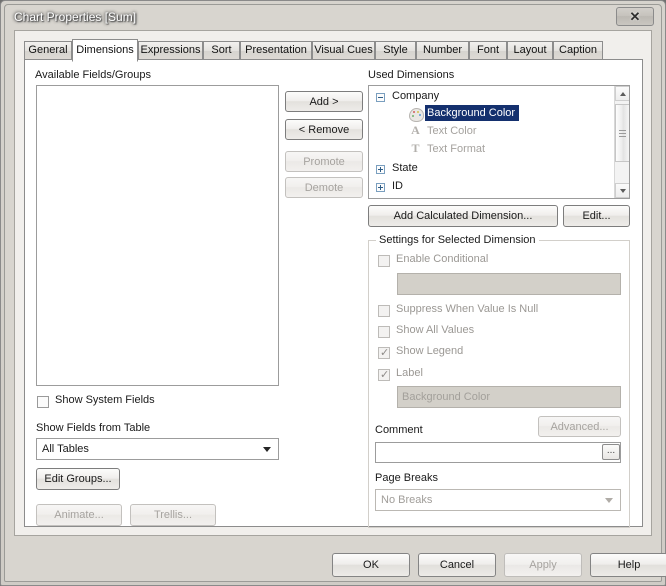 This screenshot has width=666, height=586. I want to click on text-color-icon: A, so click(415, 130).